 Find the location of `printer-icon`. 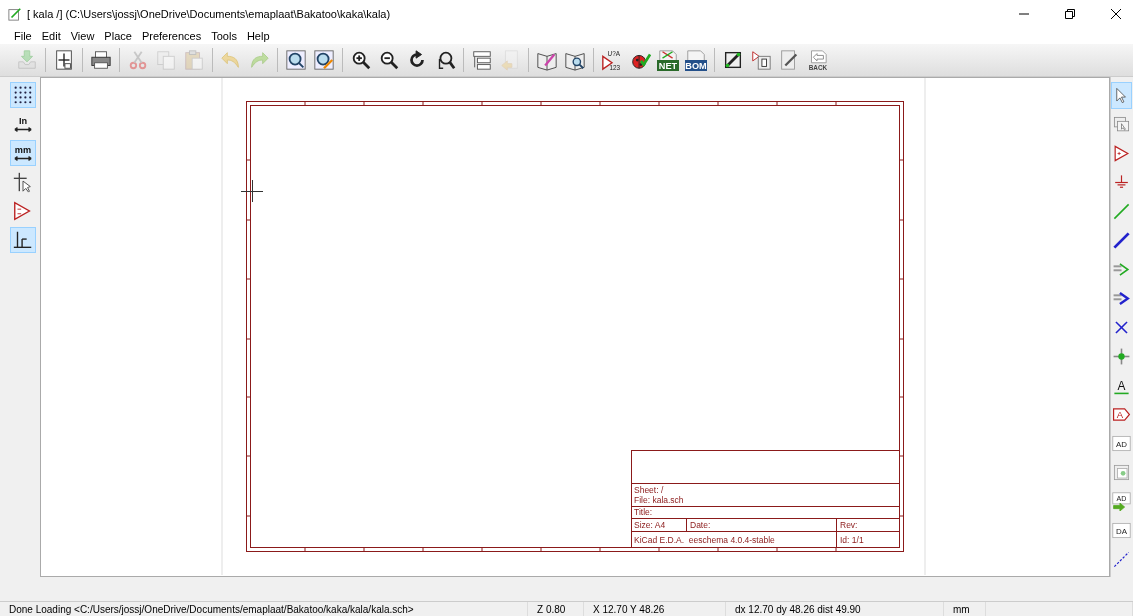

printer-icon is located at coordinates (101, 60).